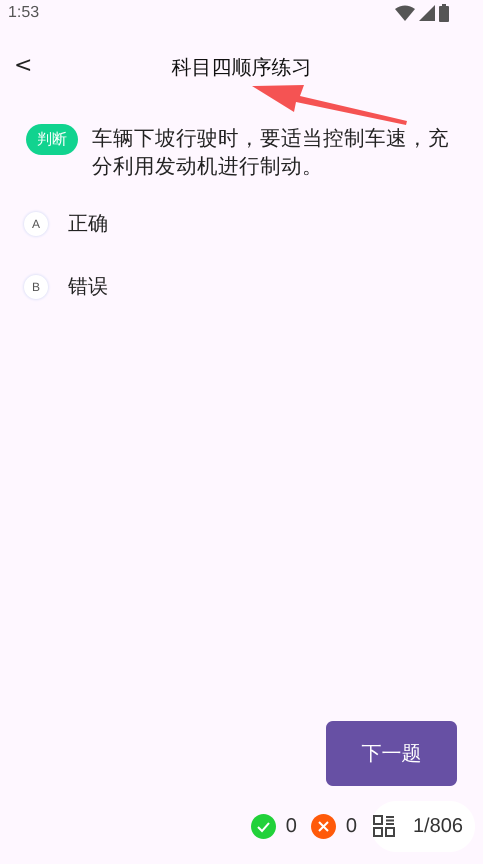 This screenshot has height=864, width=483. Describe the element at coordinates (52, 139) in the screenshot. I see `question-type-badge: 判断` at that location.